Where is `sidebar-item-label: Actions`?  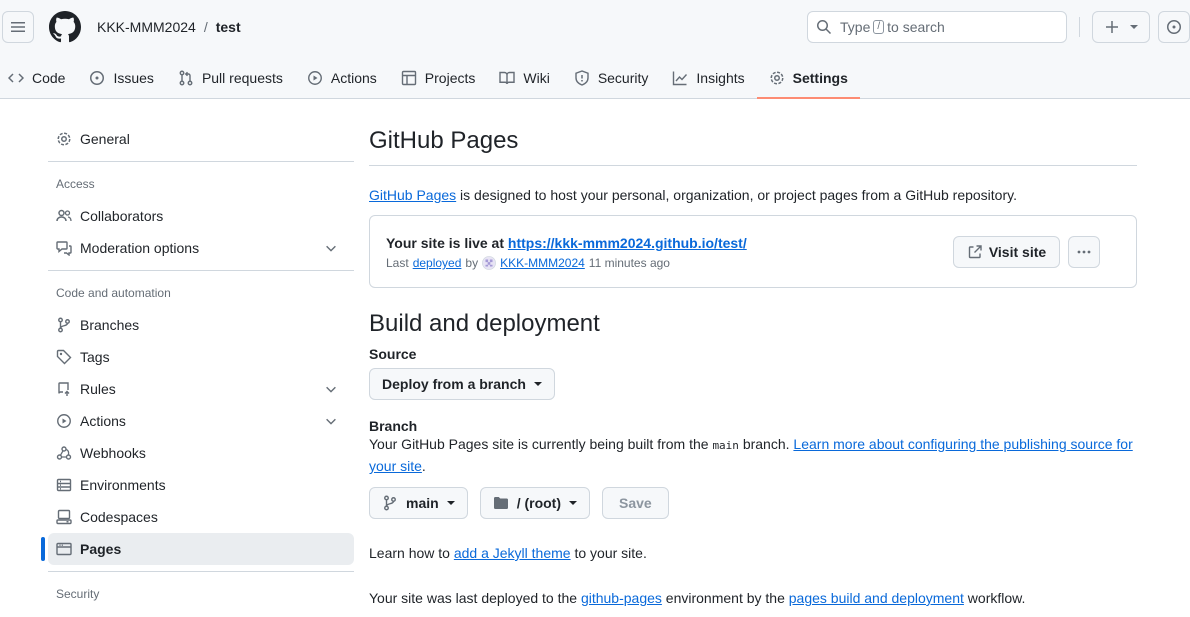
sidebar-item-label: Actions is located at coordinates (103, 421).